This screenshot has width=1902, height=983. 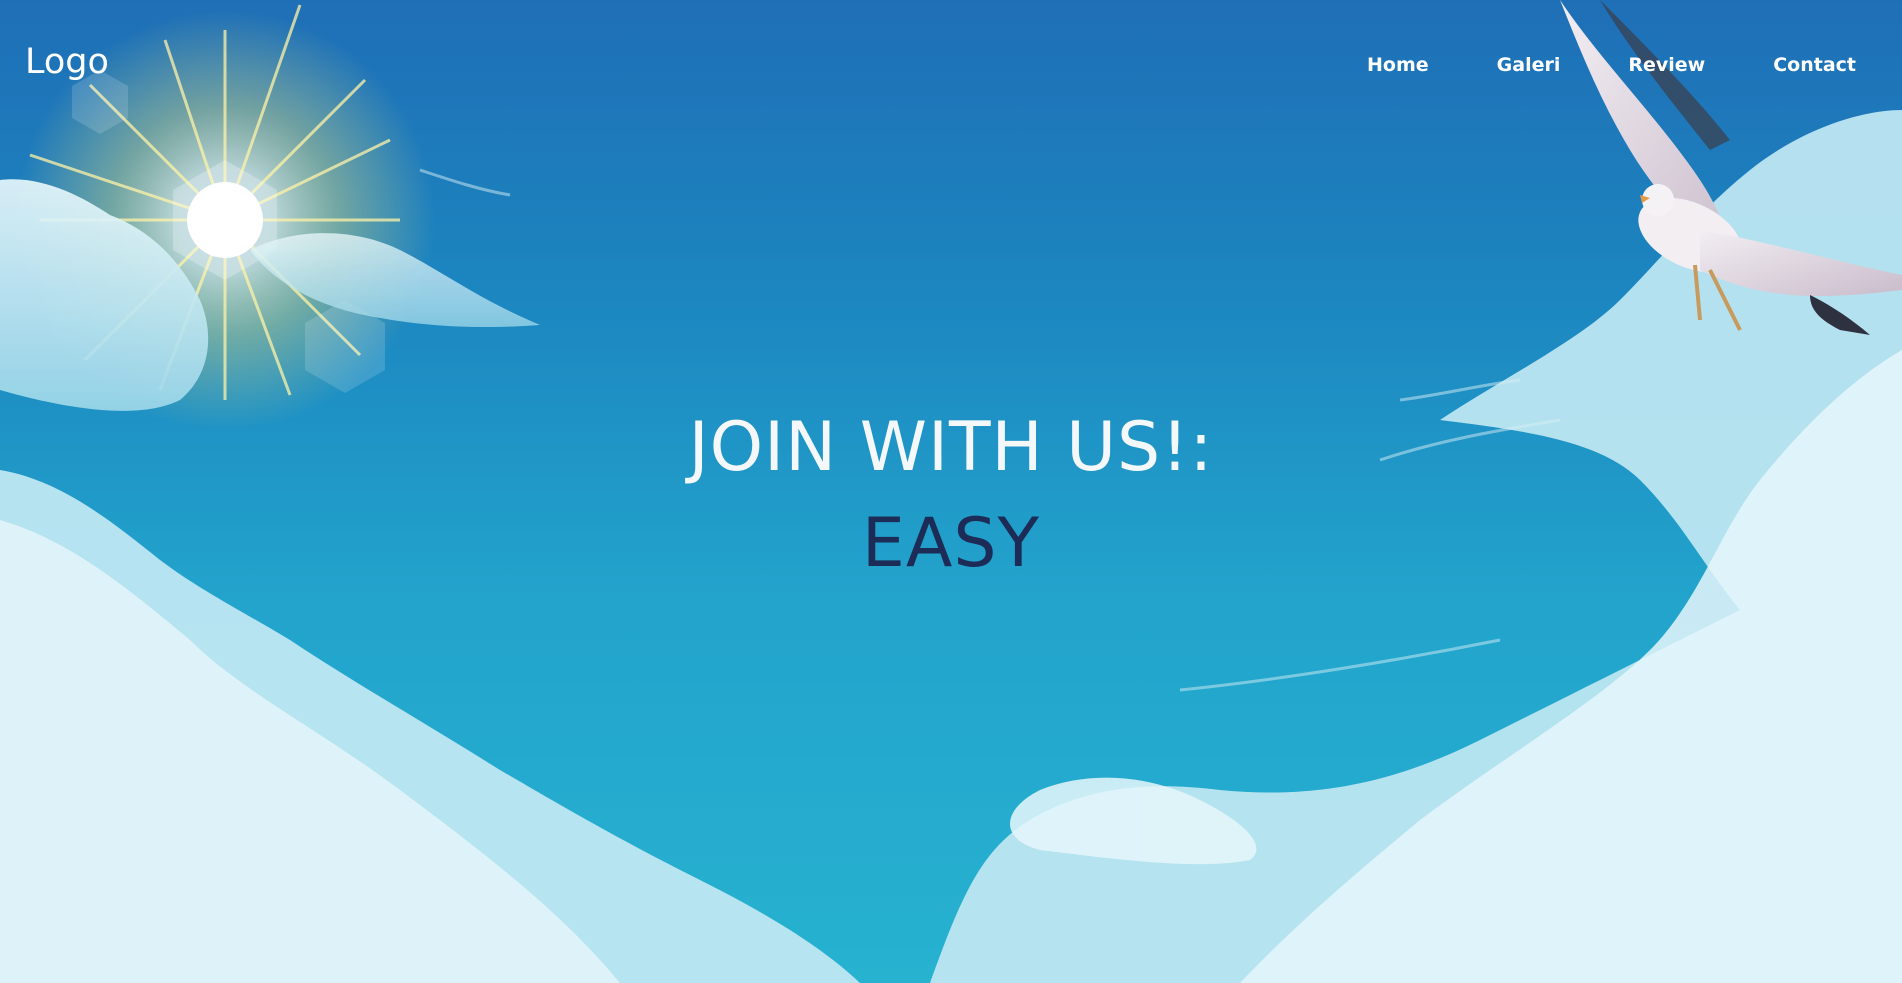 I want to click on nav-item-home: Home, so click(x=1398, y=65).